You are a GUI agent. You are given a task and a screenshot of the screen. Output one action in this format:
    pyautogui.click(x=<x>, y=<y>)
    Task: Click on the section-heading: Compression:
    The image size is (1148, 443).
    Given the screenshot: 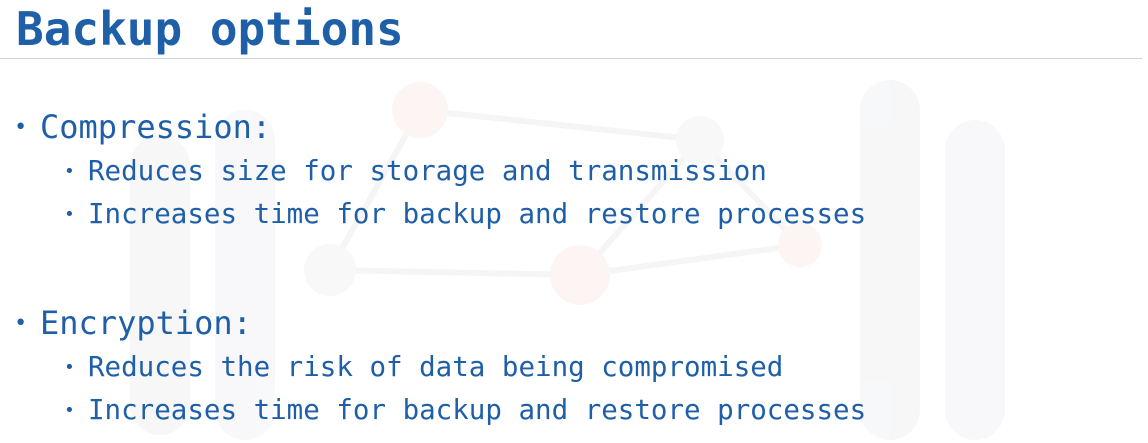 What is the action you would take?
    pyautogui.click(x=156, y=127)
    